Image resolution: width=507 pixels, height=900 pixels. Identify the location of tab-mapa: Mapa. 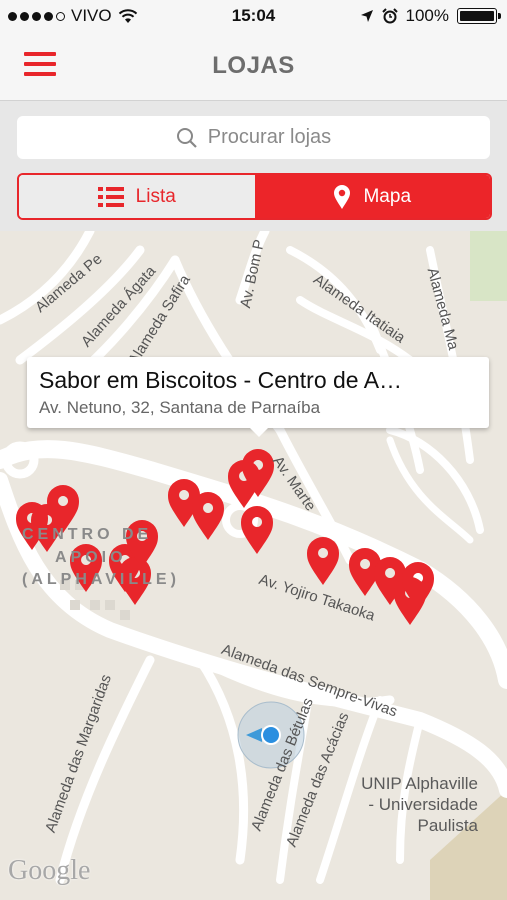
(372, 196).